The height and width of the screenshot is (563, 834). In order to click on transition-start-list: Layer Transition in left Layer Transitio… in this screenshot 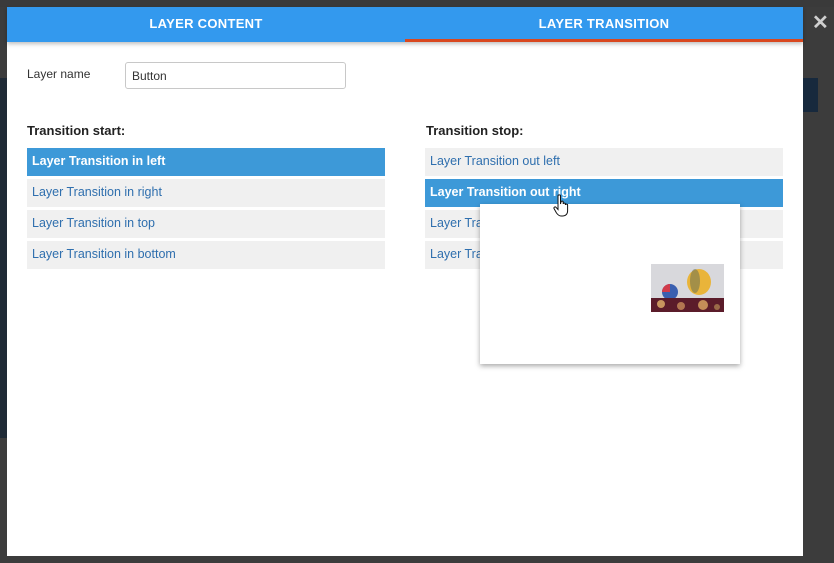, I will do `click(206, 210)`.